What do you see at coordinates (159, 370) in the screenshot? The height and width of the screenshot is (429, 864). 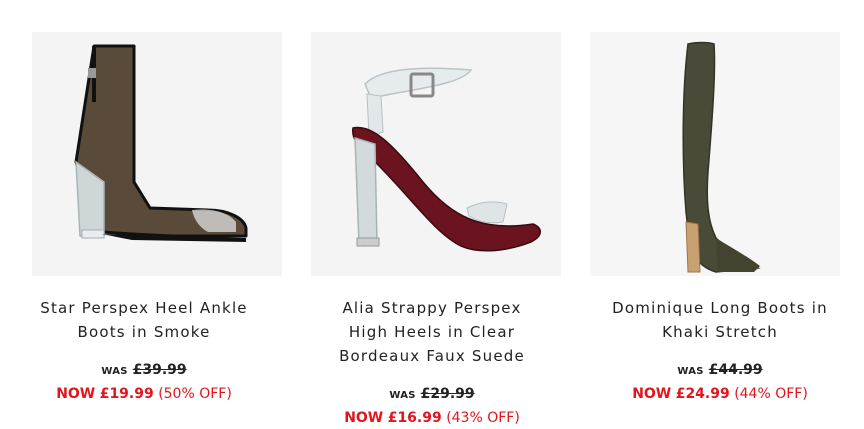 I see `was-amount: £39.99` at bounding box center [159, 370].